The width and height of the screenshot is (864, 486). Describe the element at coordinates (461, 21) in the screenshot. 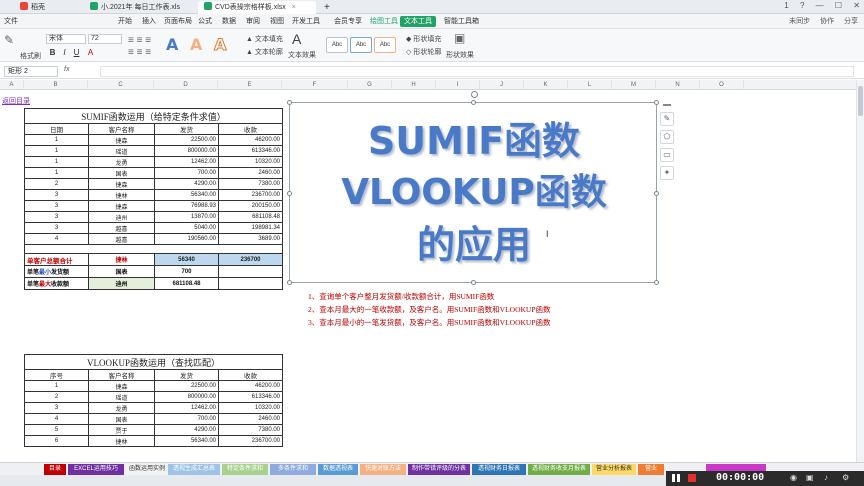

I see `menu-smart-toolbox: 智能工具箱` at that location.